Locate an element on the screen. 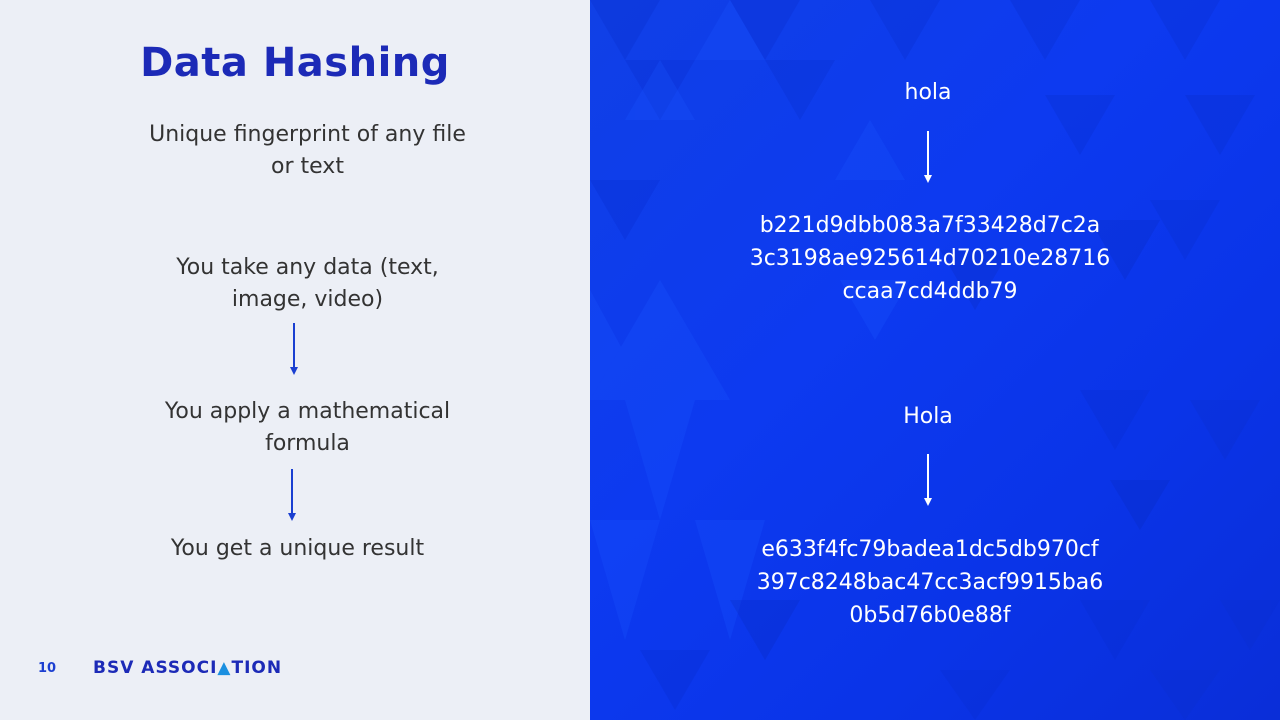 This screenshot has height=720, width=1280. hash-line: e633f4fc79badea1dc5db970cf is located at coordinates (930, 549).